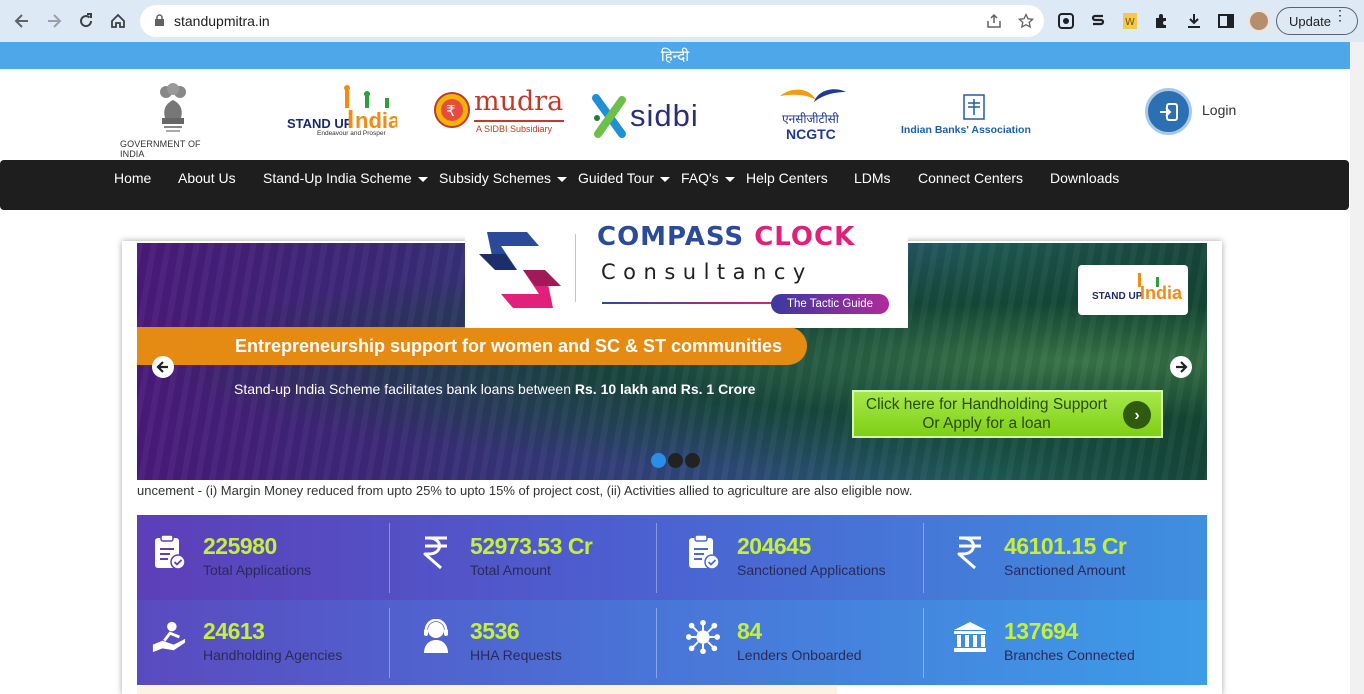 This screenshot has height=694, width=1364. I want to click on update-button: Update ⋮, so click(1317, 21).